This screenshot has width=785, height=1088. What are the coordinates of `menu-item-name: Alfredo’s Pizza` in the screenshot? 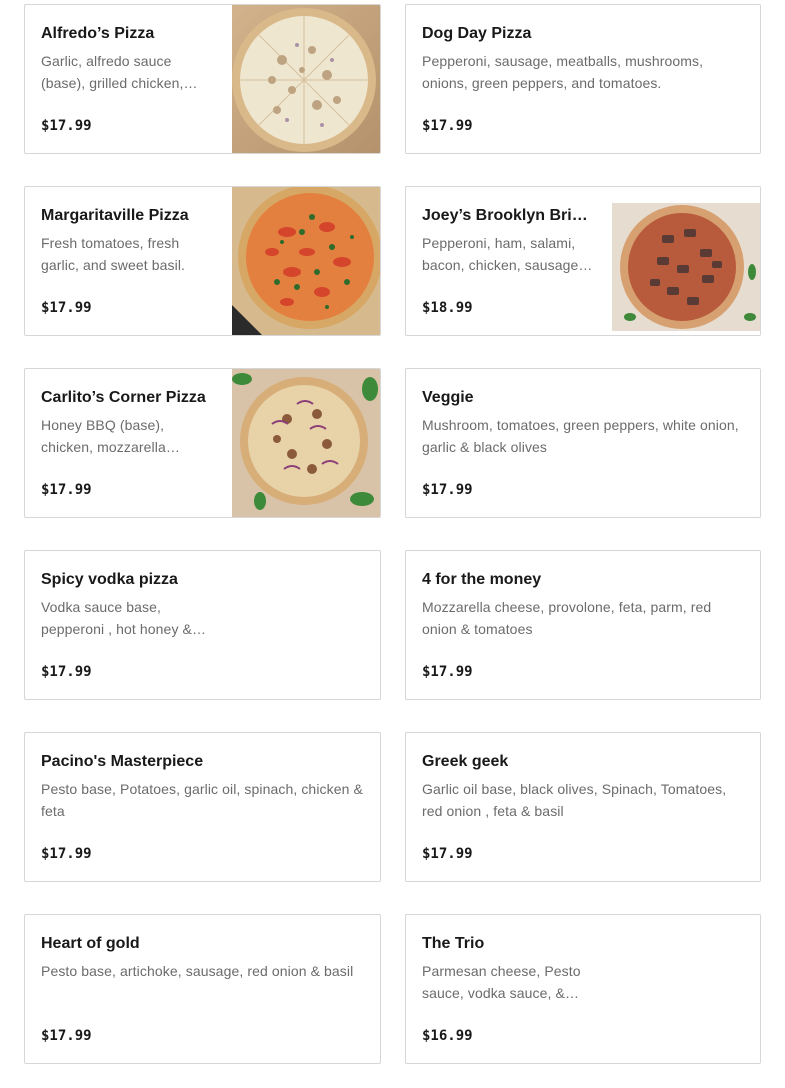 It's located at (98, 33).